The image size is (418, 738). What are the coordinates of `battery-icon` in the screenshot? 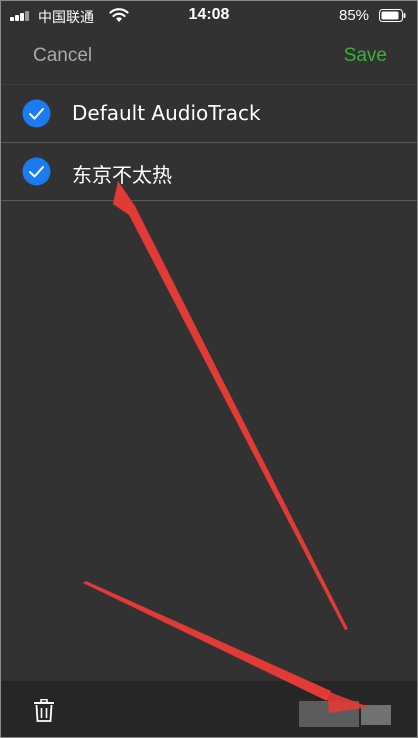 It's located at (392, 15).